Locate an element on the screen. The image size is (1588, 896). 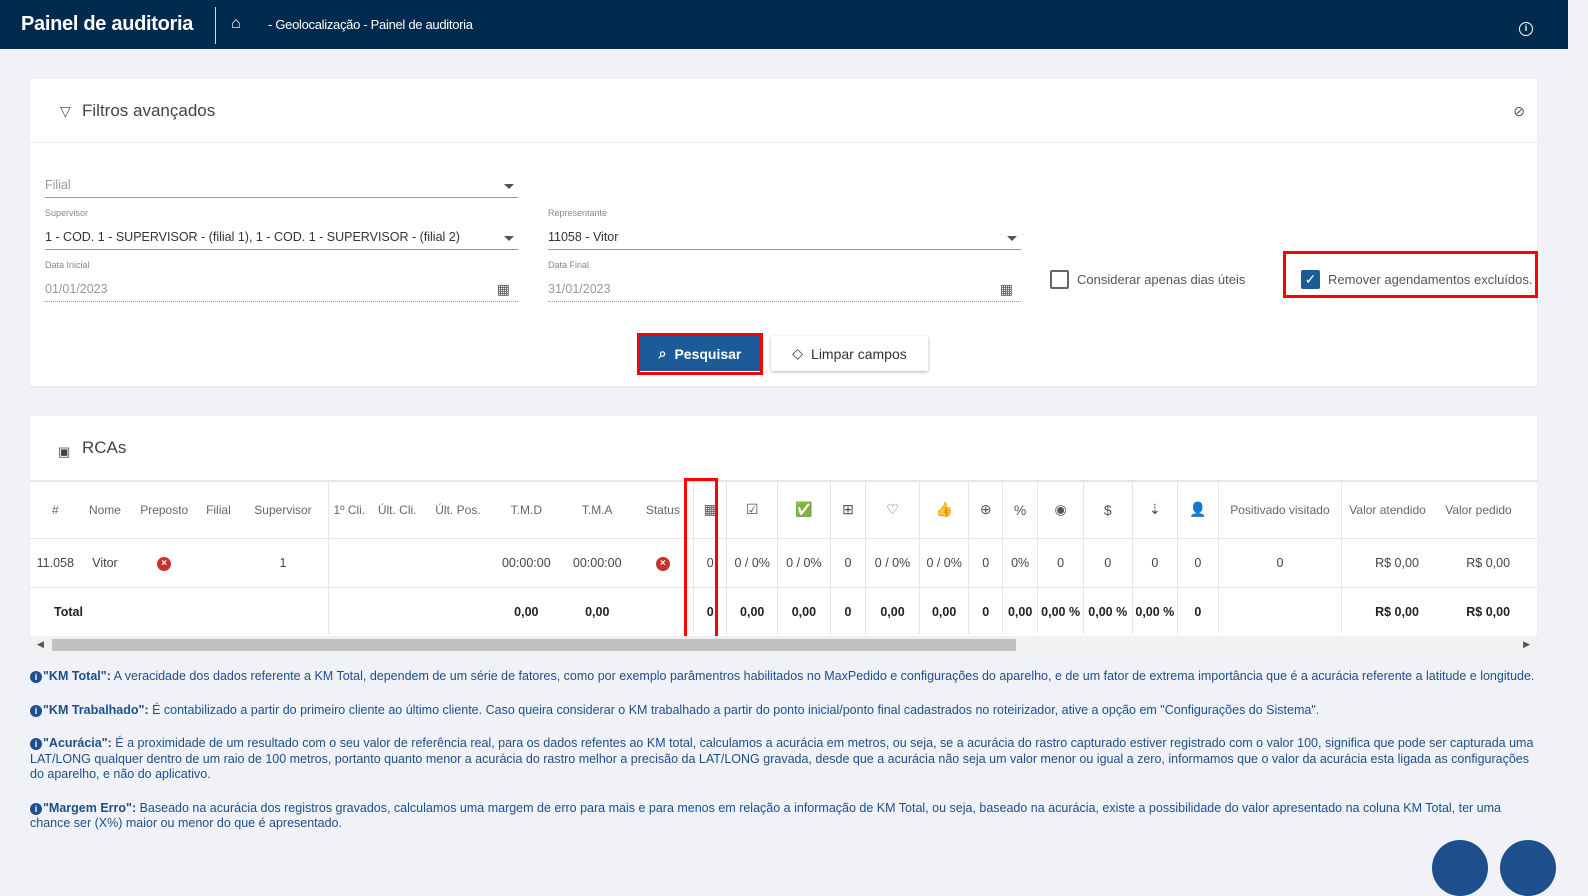
column-header: 👍 is located at coordinates (943, 509).